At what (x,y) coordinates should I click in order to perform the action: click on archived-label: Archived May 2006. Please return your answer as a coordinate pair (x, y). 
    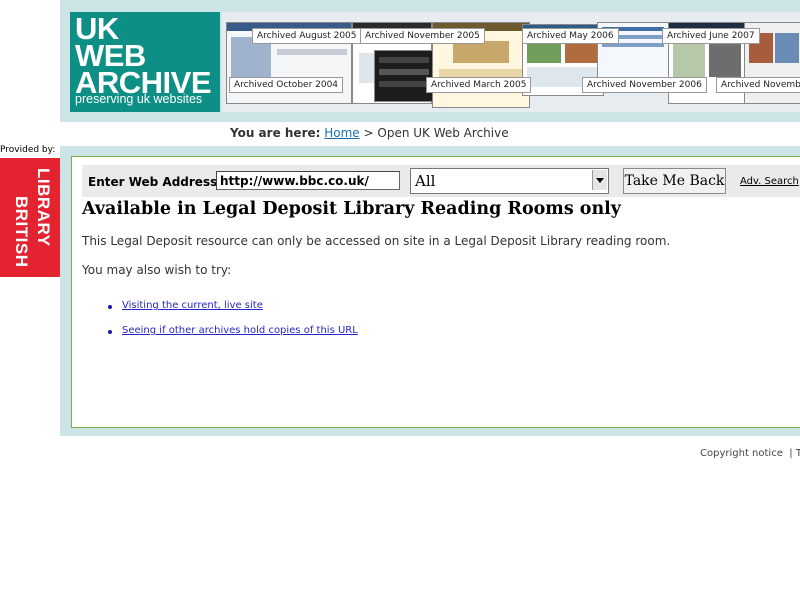
    Looking at the image, I should click on (570, 36).